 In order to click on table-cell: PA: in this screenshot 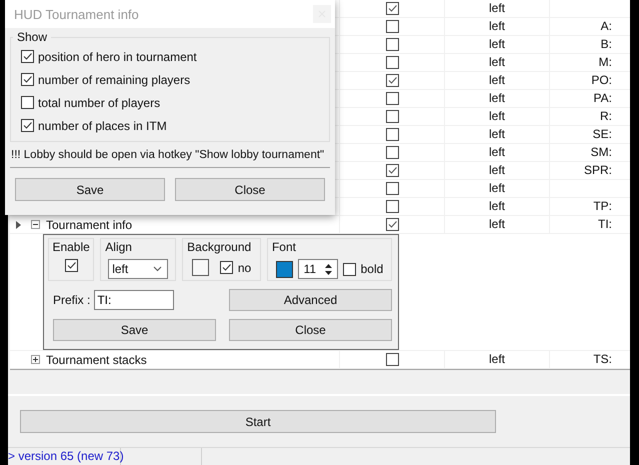, I will do `click(603, 98)`.